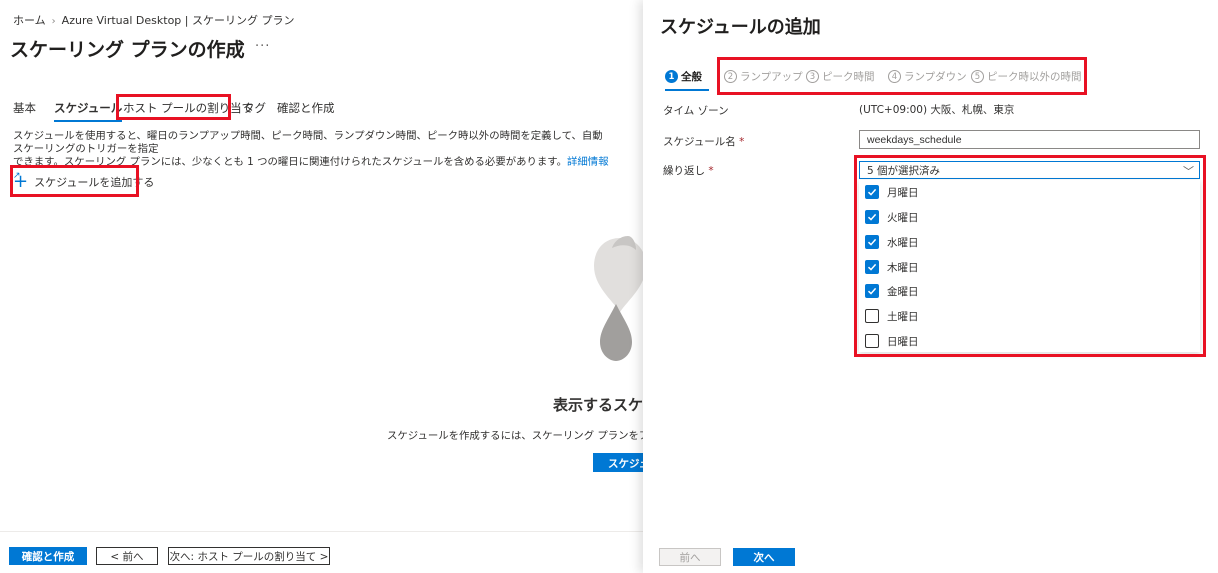  What do you see at coordinates (29, 20) in the screenshot?
I see `breadcrumb-home: ホーム` at bounding box center [29, 20].